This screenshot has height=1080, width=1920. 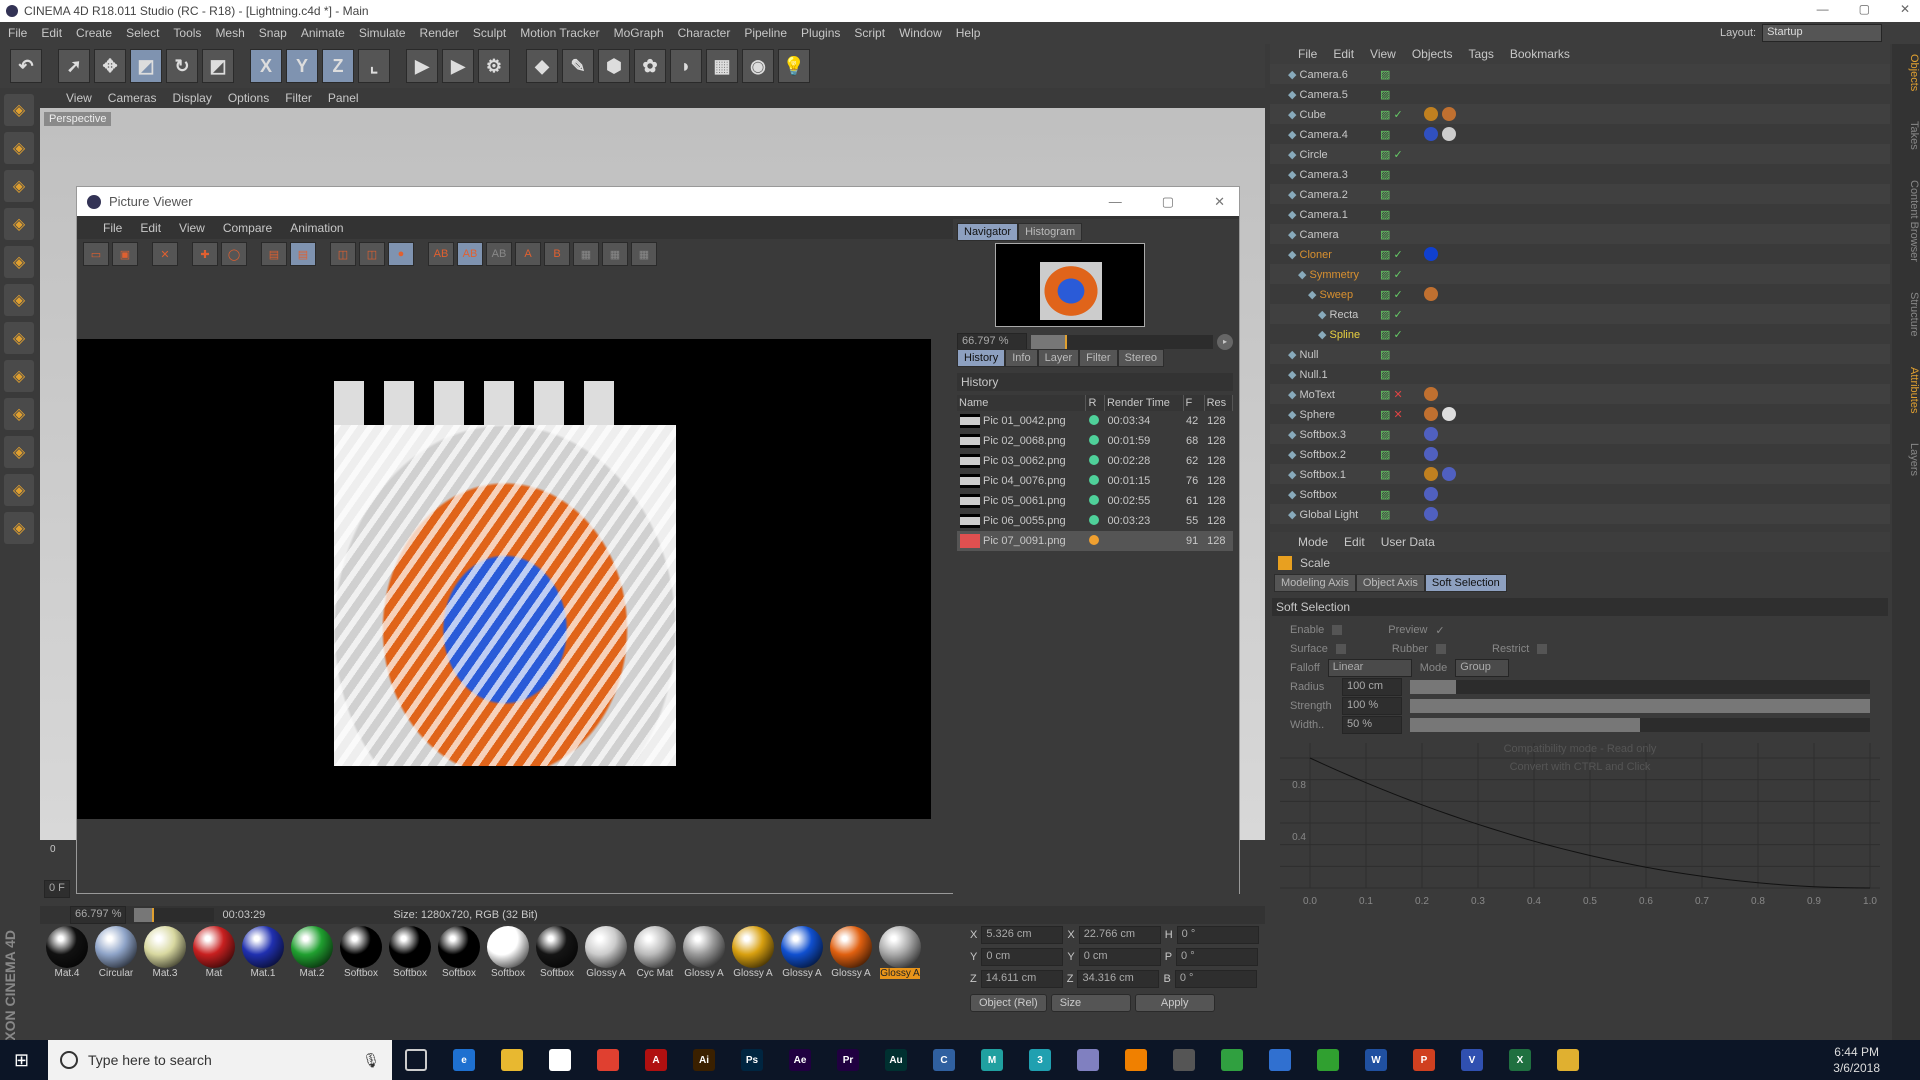 What do you see at coordinates (851, 956) in the screenshot?
I see `material-glossy-a: Glossy A` at bounding box center [851, 956].